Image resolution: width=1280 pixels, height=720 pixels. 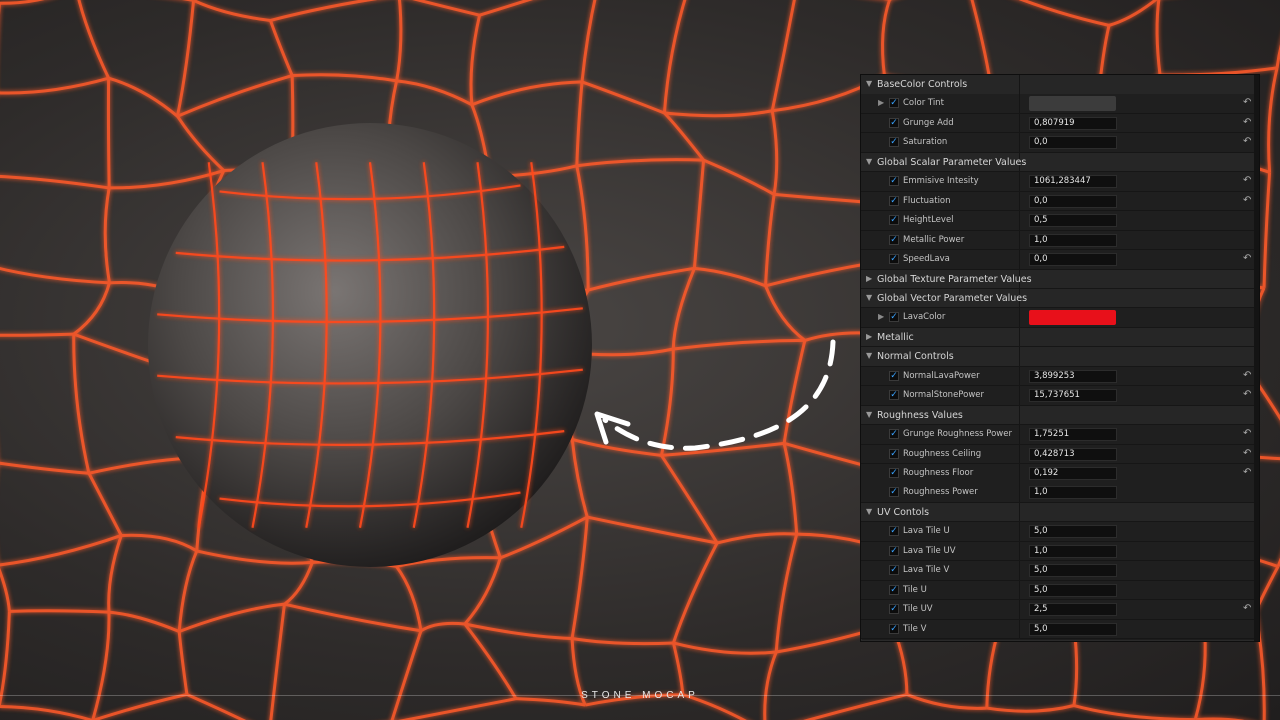 What do you see at coordinates (1073, 376) in the screenshot?
I see `value-field: 3,899253` at bounding box center [1073, 376].